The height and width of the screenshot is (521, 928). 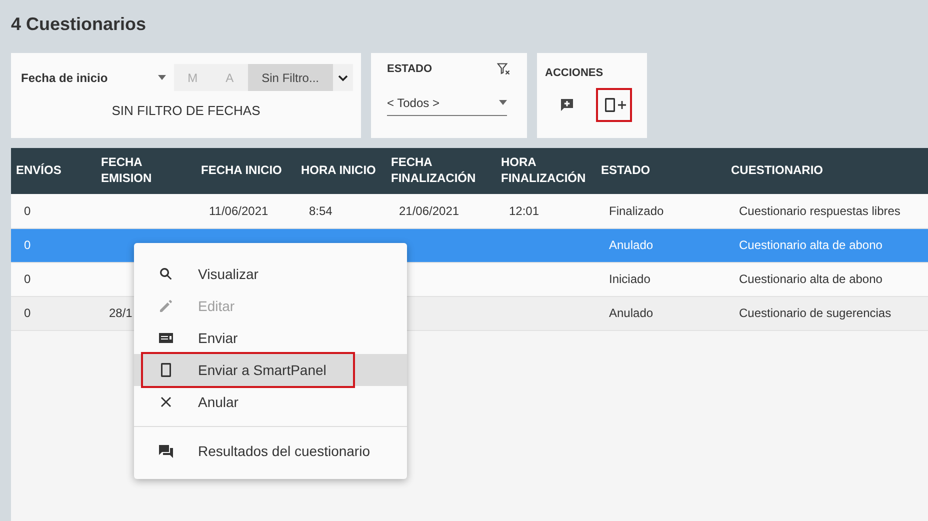 What do you see at coordinates (166, 306) in the screenshot?
I see `pencil-icon` at bounding box center [166, 306].